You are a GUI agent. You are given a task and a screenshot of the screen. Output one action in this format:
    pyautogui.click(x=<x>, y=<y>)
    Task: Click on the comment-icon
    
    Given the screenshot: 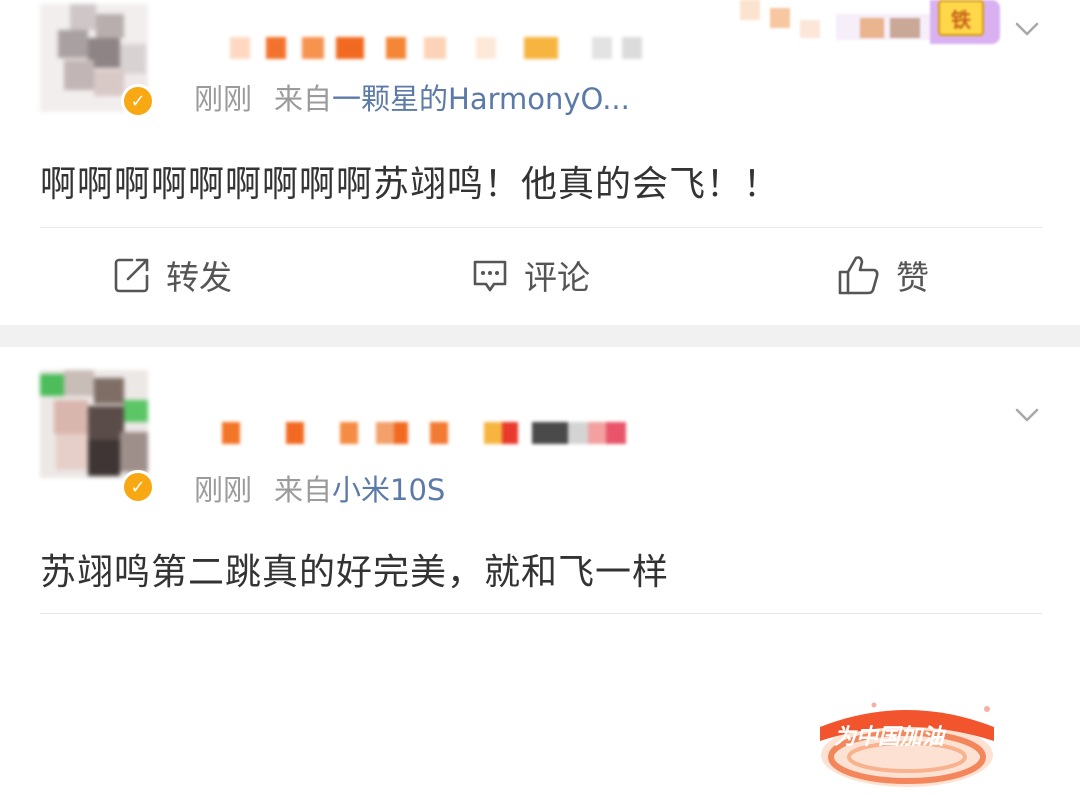 What is the action you would take?
    pyautogui.click(x=490, y=276)
    